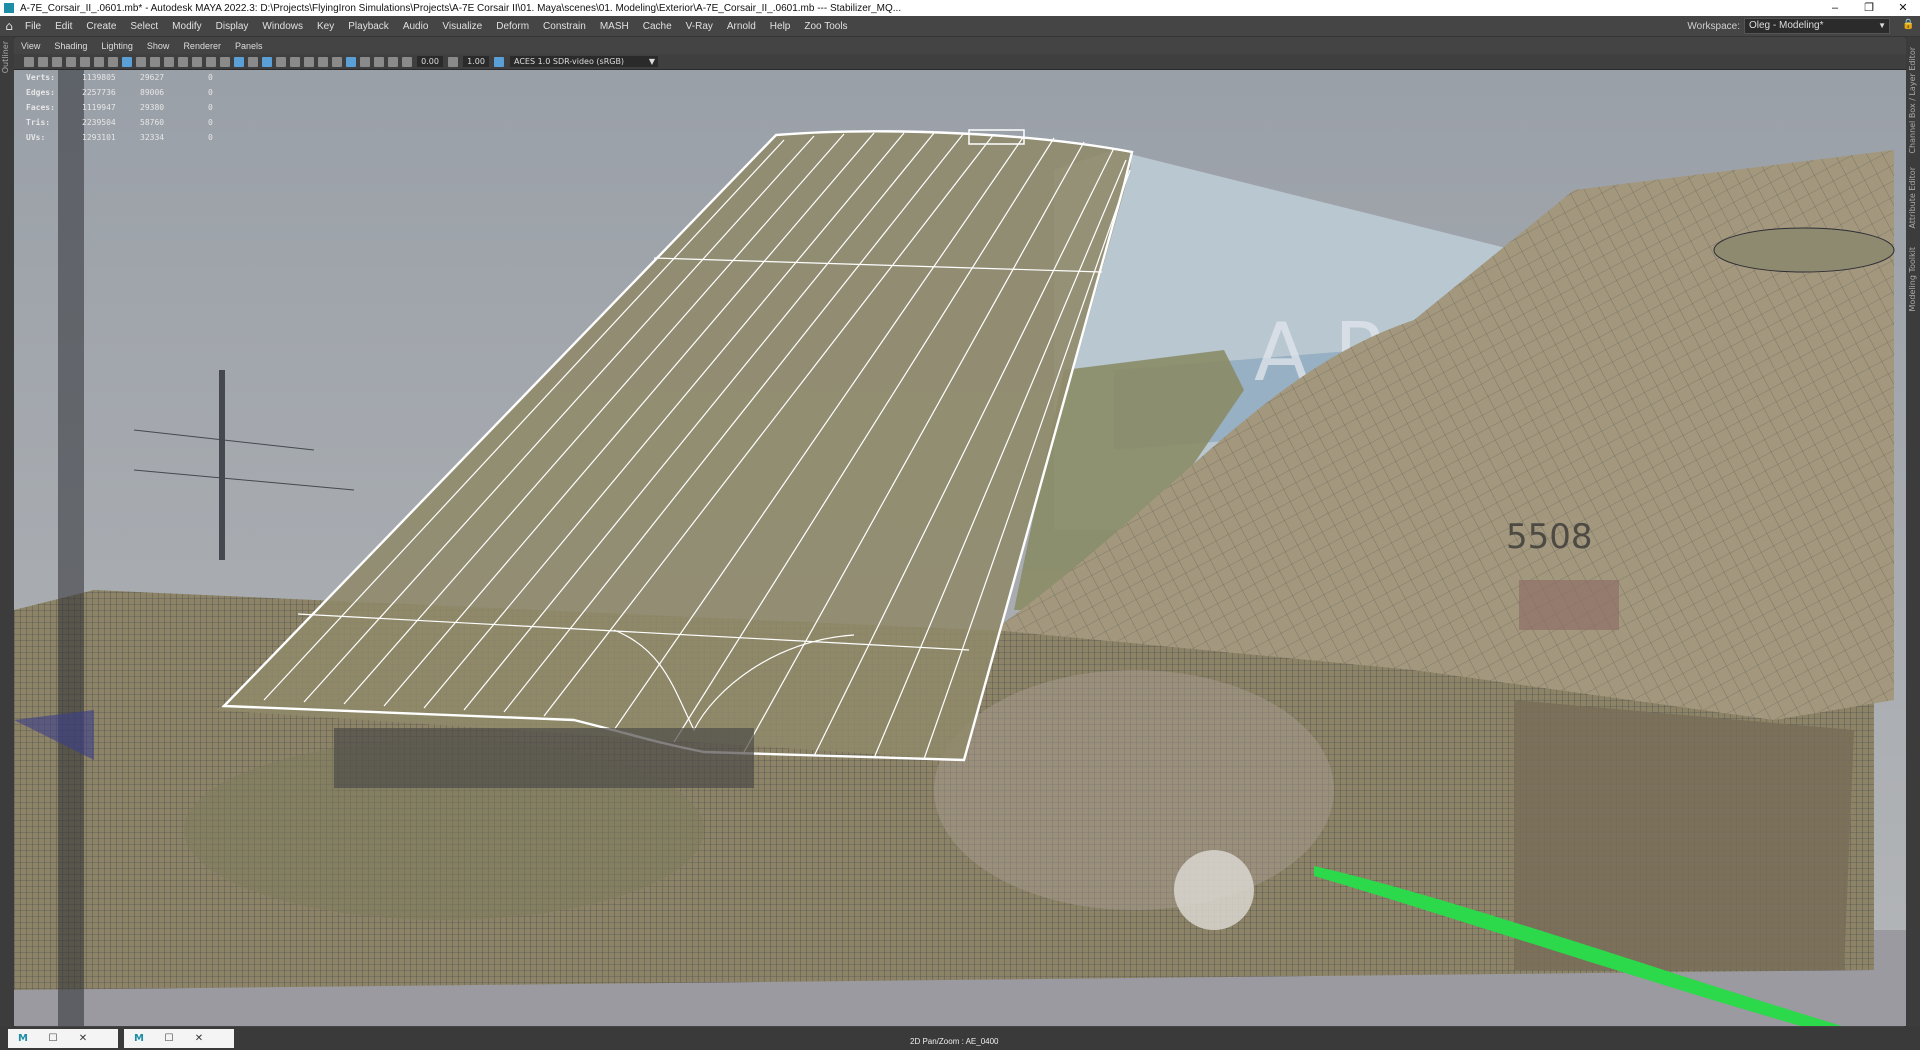  Describe the element at coordinates (954, 1041) in the screenshot. I see `camera-label: 2D Pan/Zoom : AE_0400` at that location.